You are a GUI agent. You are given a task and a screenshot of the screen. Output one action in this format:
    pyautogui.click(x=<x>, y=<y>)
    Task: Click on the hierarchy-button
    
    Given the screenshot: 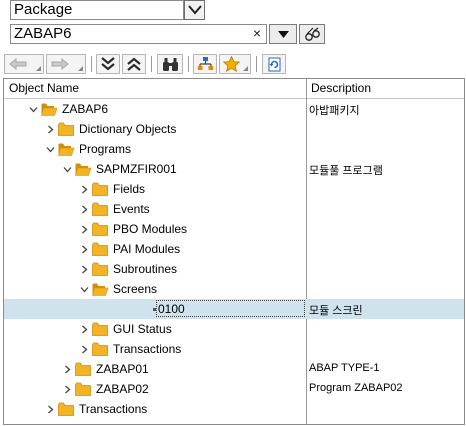 What is the action you would take?
    pyautogui.click(x=205, y=64)
    